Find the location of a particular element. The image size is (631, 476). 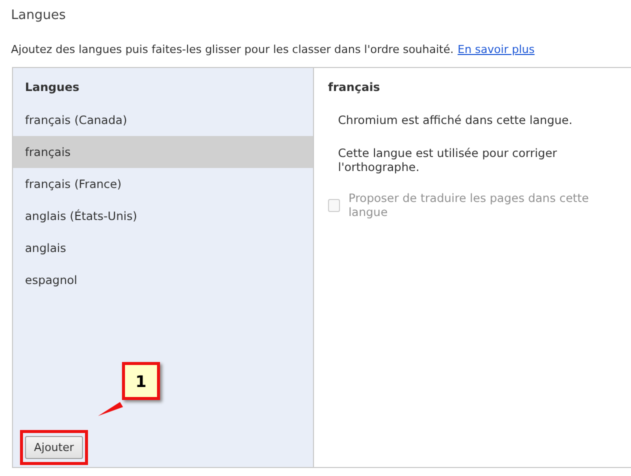

language-title: français is located at coordinates (354, 87).